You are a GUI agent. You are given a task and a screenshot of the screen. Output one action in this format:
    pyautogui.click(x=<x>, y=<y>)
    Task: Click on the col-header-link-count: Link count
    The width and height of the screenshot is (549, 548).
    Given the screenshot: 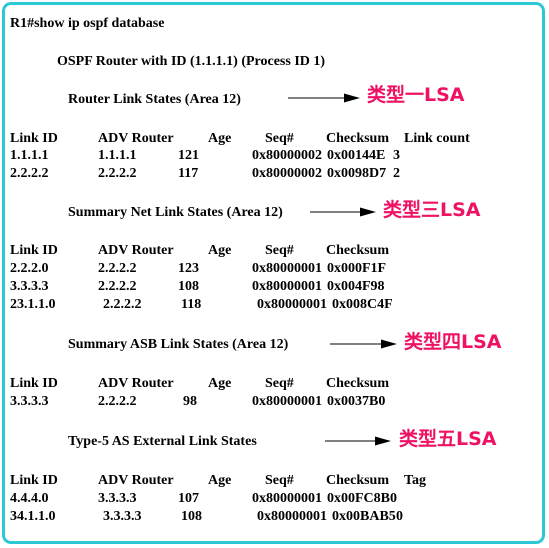 What is the action you would take?
    pyautogui.click(x=437, y=138)
    